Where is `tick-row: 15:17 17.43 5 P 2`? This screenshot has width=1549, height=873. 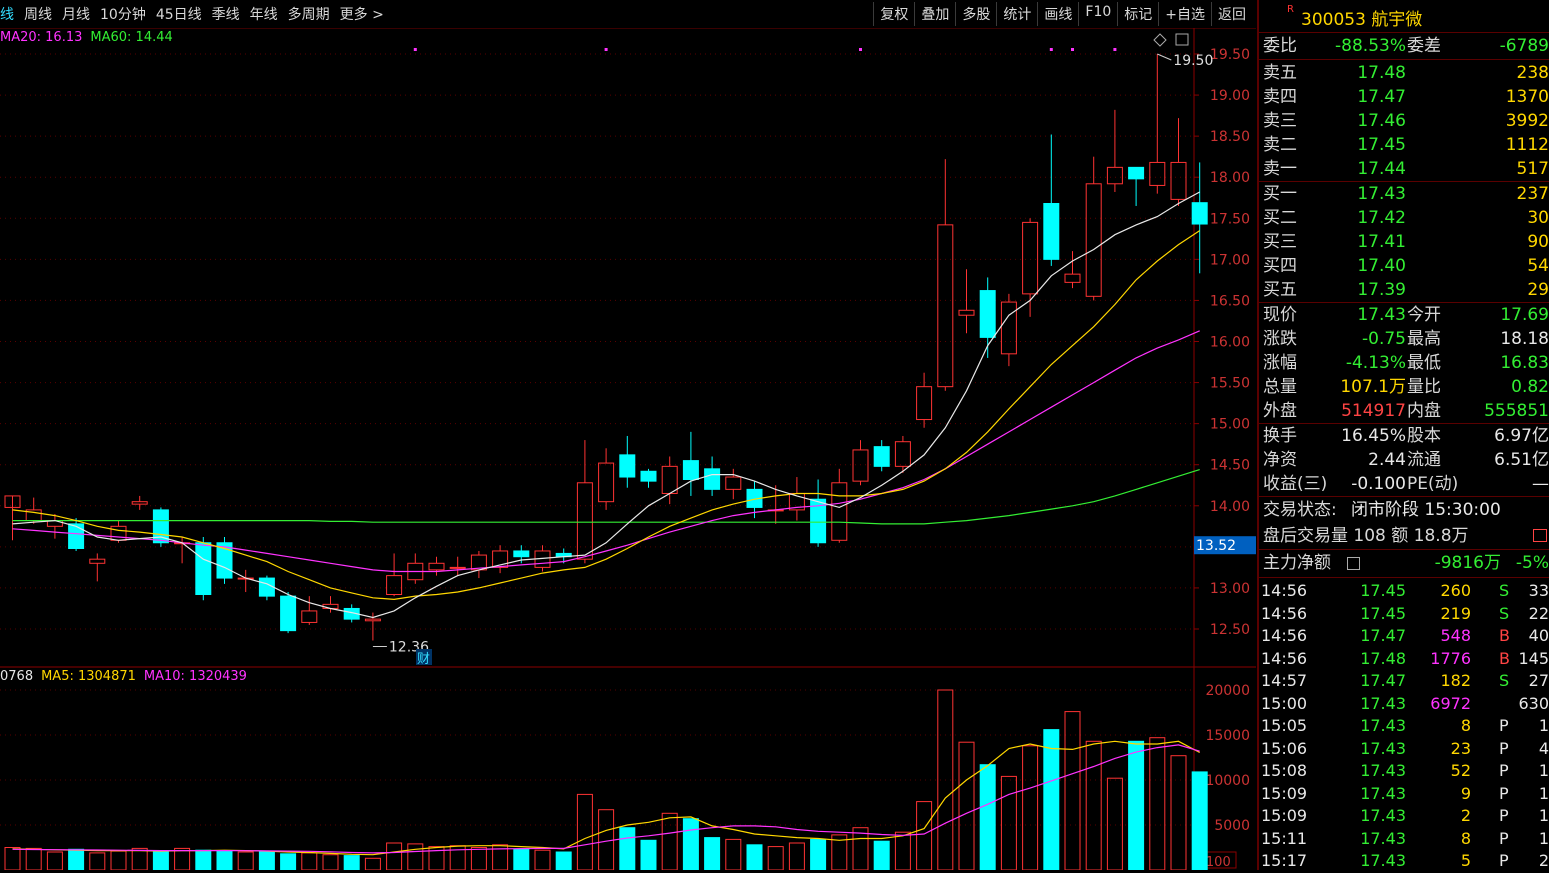 tick-row: 15:17 17.43 5 P 2 is located at coordinates (1405, 860).